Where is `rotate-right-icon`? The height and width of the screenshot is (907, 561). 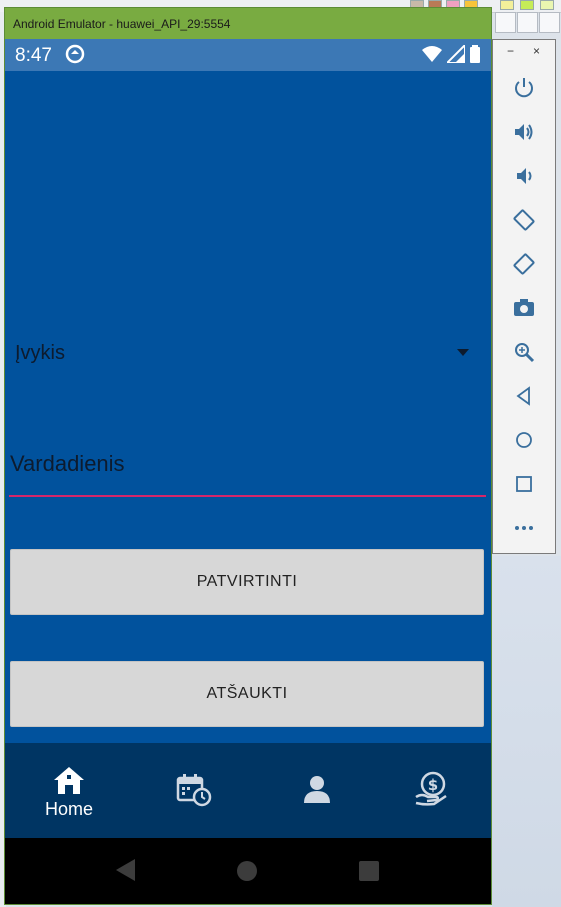 rotate-right-icon is located at coordinates (524, 264).